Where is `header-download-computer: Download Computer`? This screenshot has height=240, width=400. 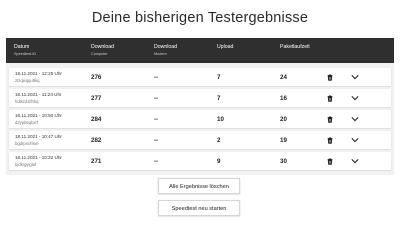
header-download-computer: Download Computer is located at coordinates (102, 50).